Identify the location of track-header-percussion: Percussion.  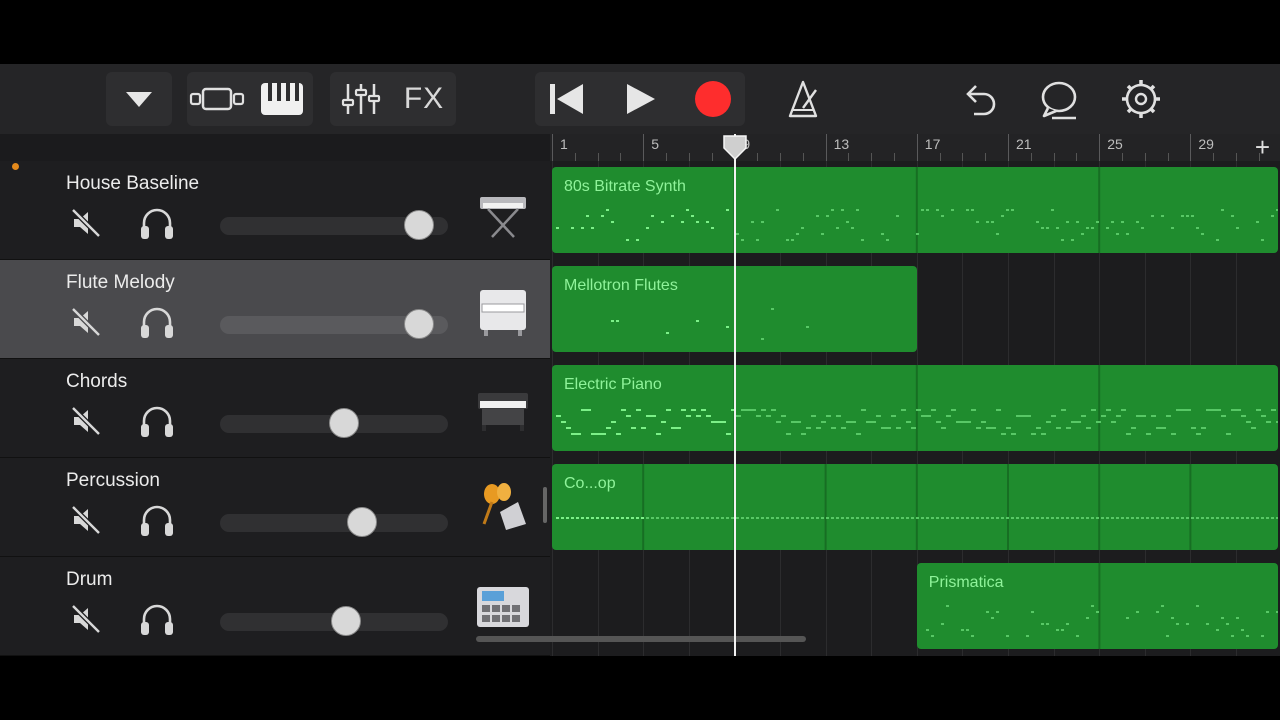
(275, 507).